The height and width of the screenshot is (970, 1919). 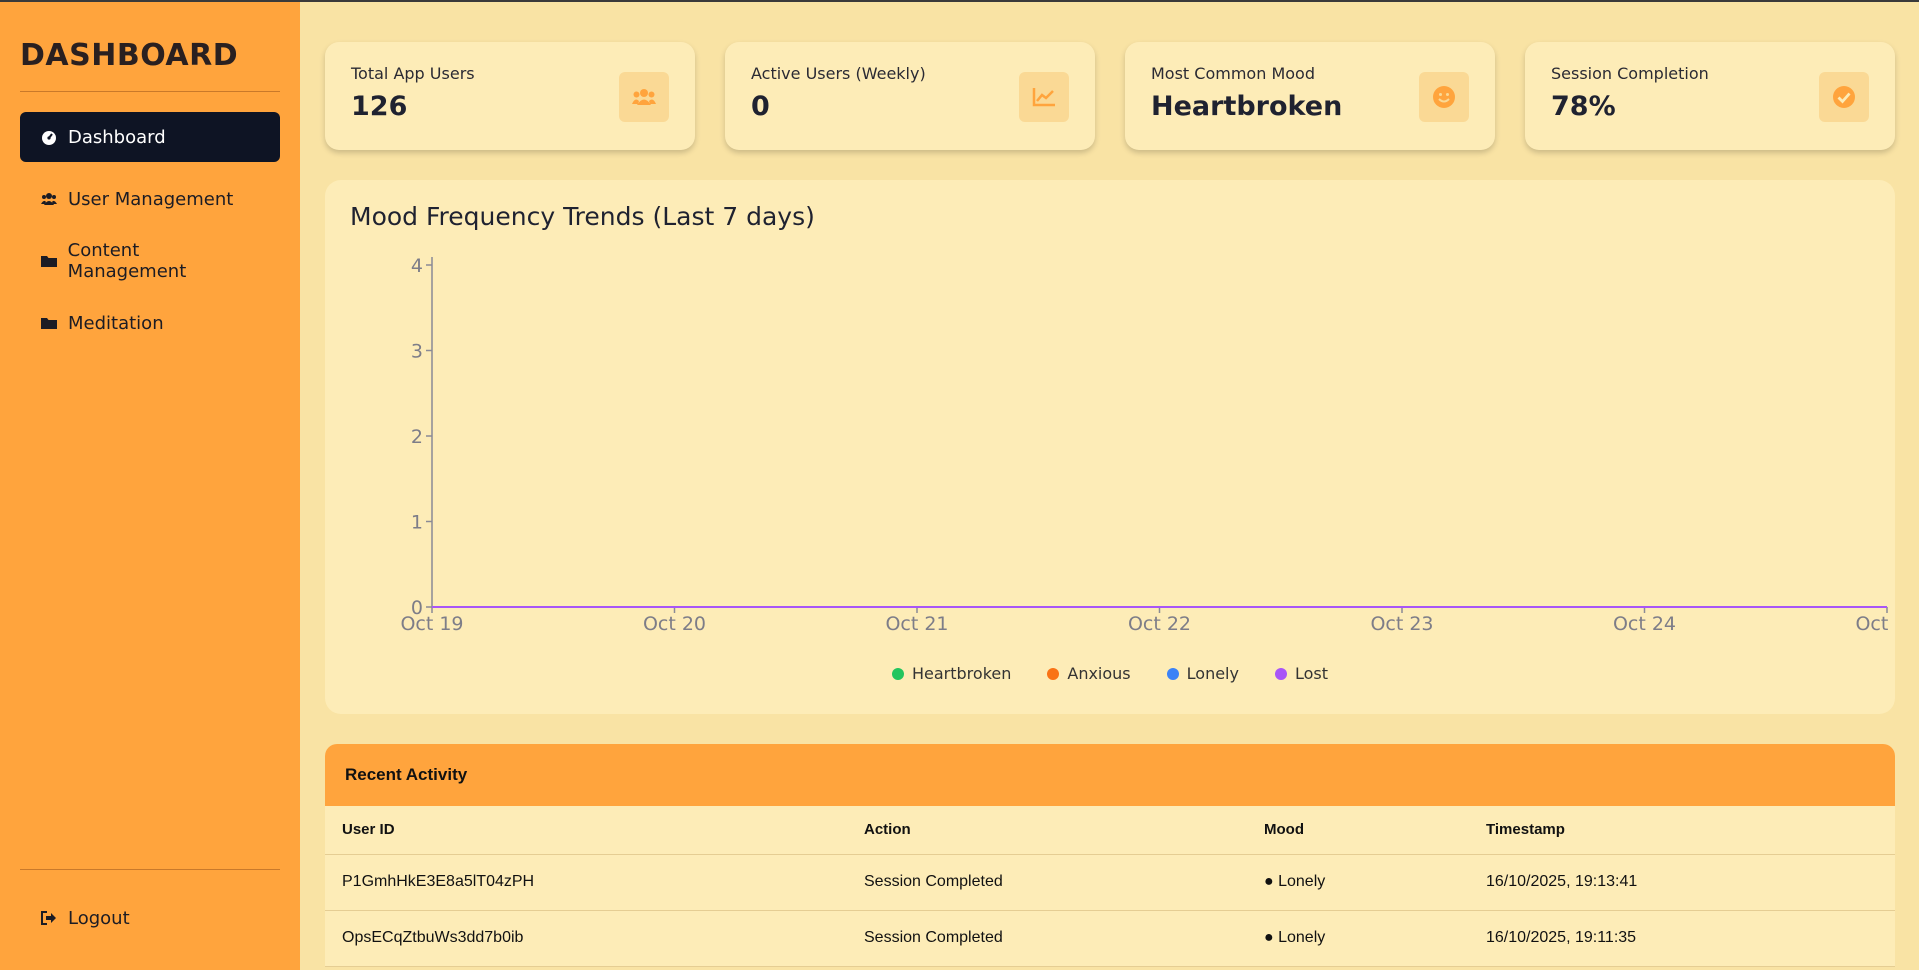 What do you see at coordinates (49, 137) in the screenshot?
I see `gauge-icon` at bounding box center [49, 137].